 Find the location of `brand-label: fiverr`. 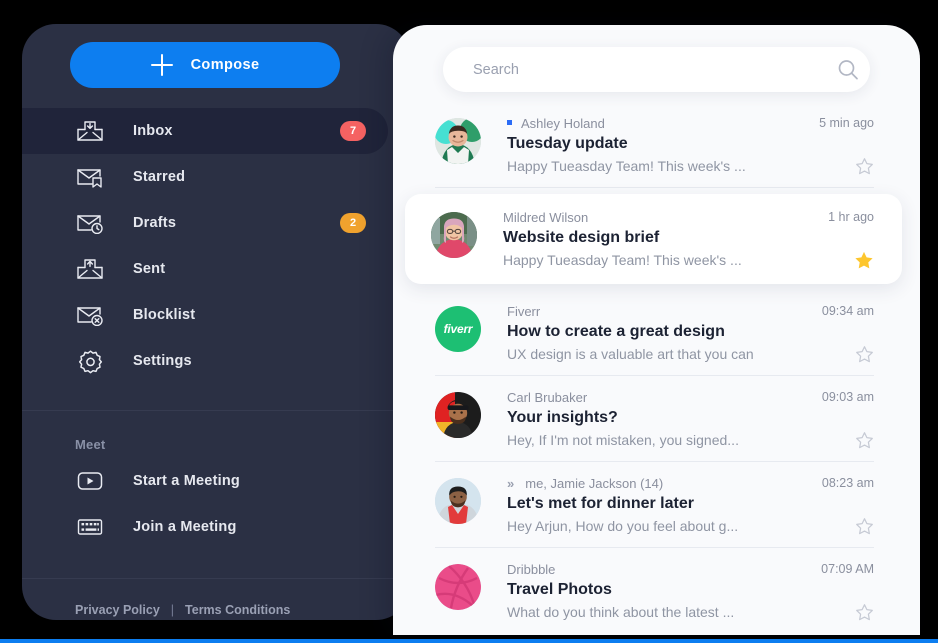

brand-label: fiverr is located at coordinates (458, 329).